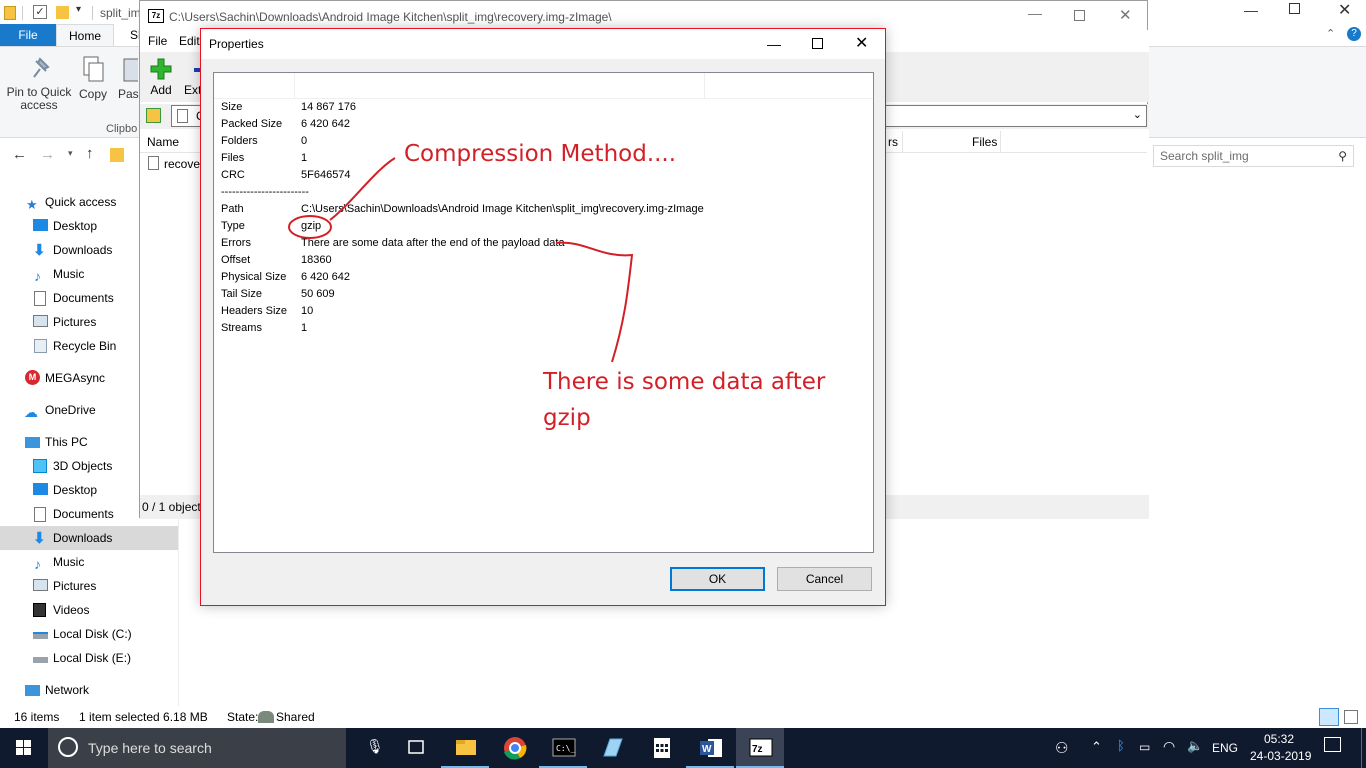 This screenshot has width=1366, height=768. Describe the element at coordinates (594, 302) in the screenshot. I see `errors-pointer-line` at that location.